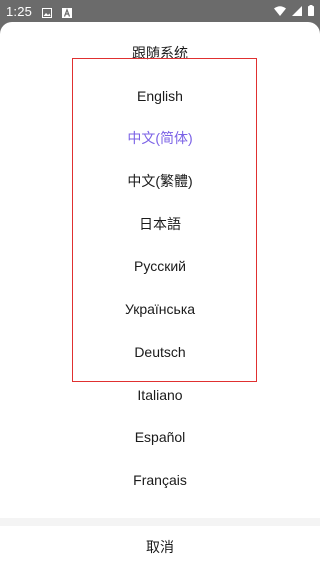  What do you see at coordinates (160, 138) in the screenshot?
I see `language-option-chinese-simplified: 中文(简体)` at bounding box center [160, 138].